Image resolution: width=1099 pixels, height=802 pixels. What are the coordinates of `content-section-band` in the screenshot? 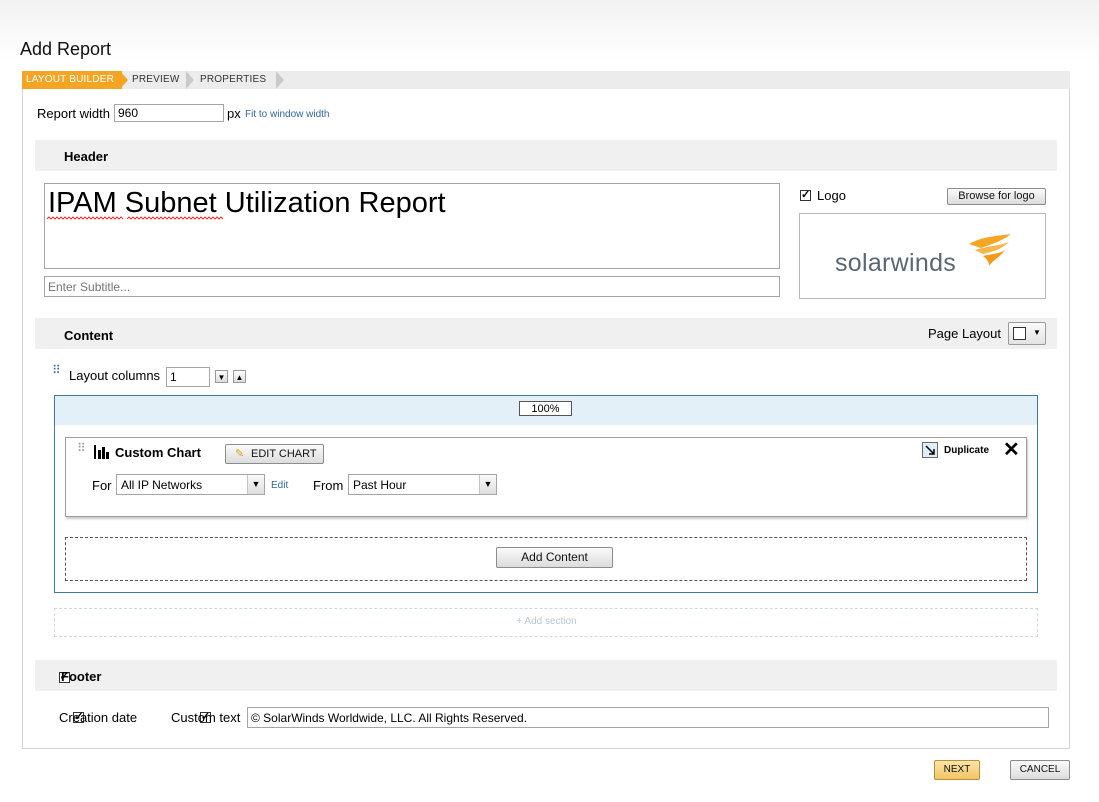 It's located at (546, 333).